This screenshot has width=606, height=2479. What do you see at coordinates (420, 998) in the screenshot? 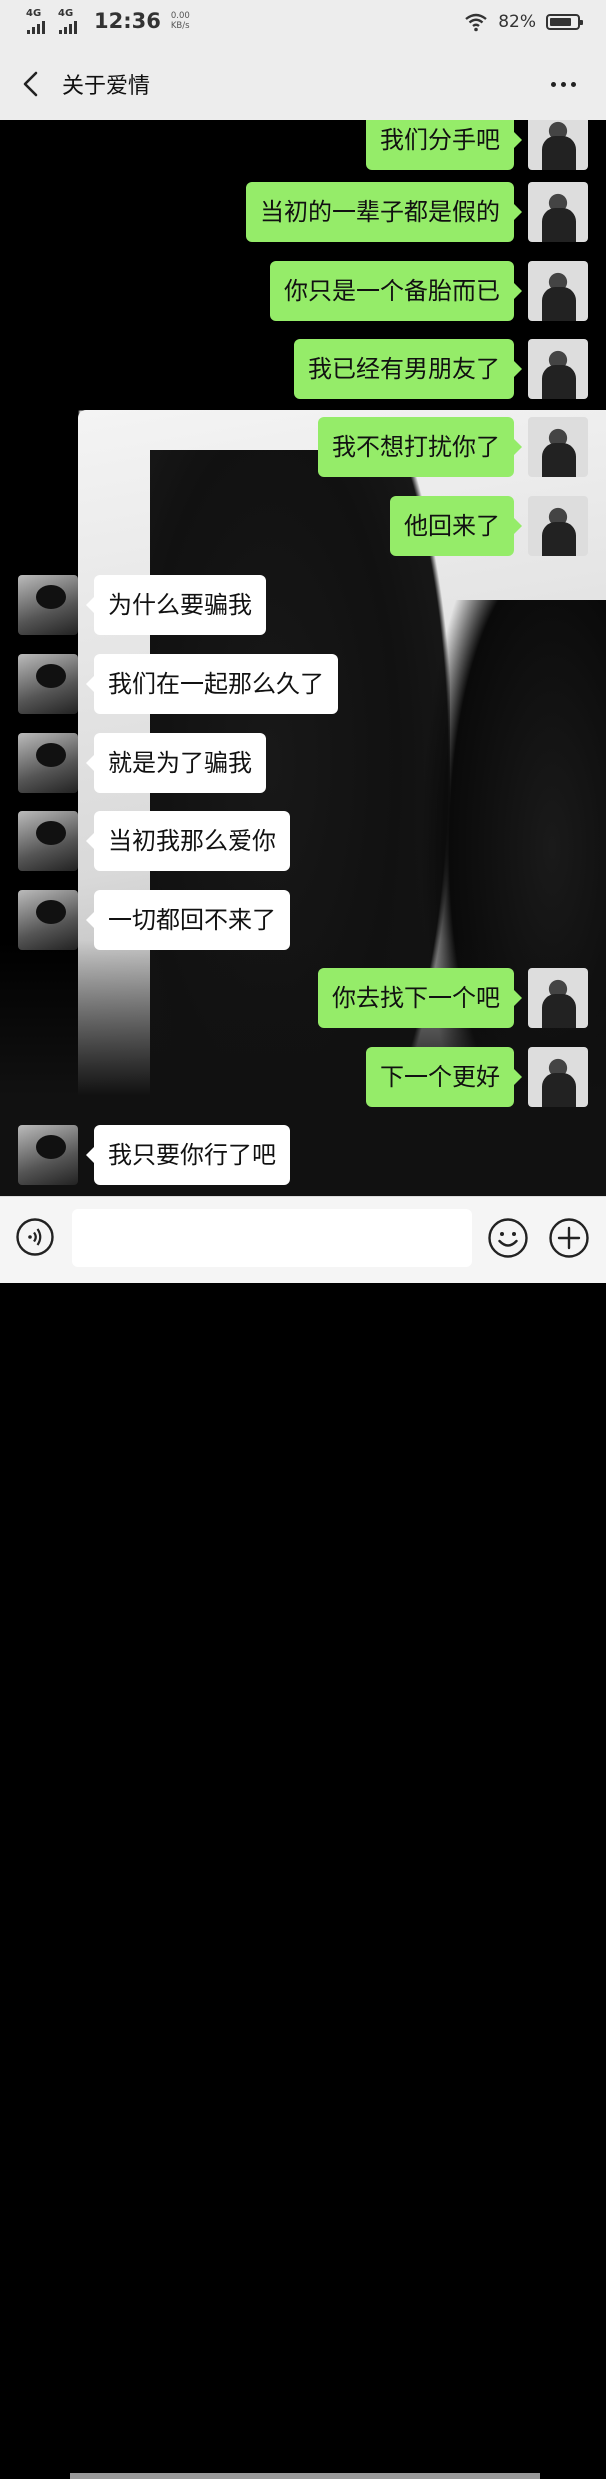
I see `message-bubble: 你去找下一个吧` at bounding box center [420, 998].